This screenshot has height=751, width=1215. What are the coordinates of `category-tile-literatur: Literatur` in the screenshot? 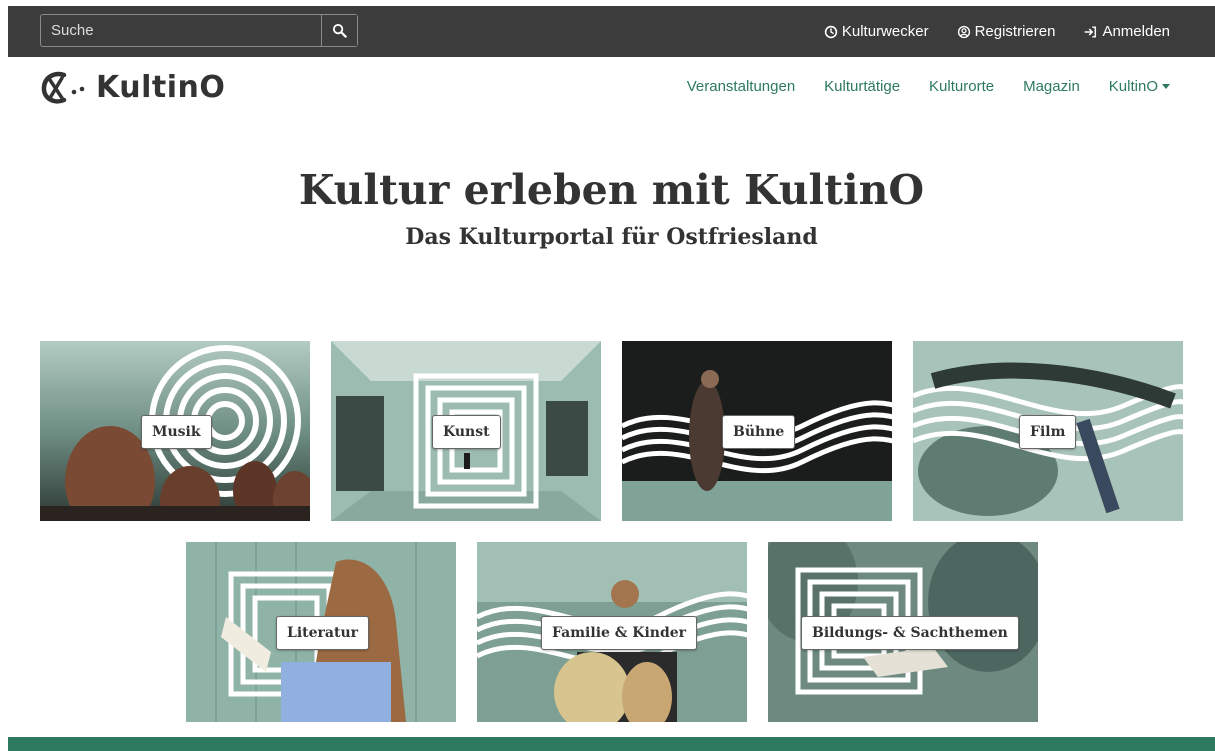 It's located at (321, 632).